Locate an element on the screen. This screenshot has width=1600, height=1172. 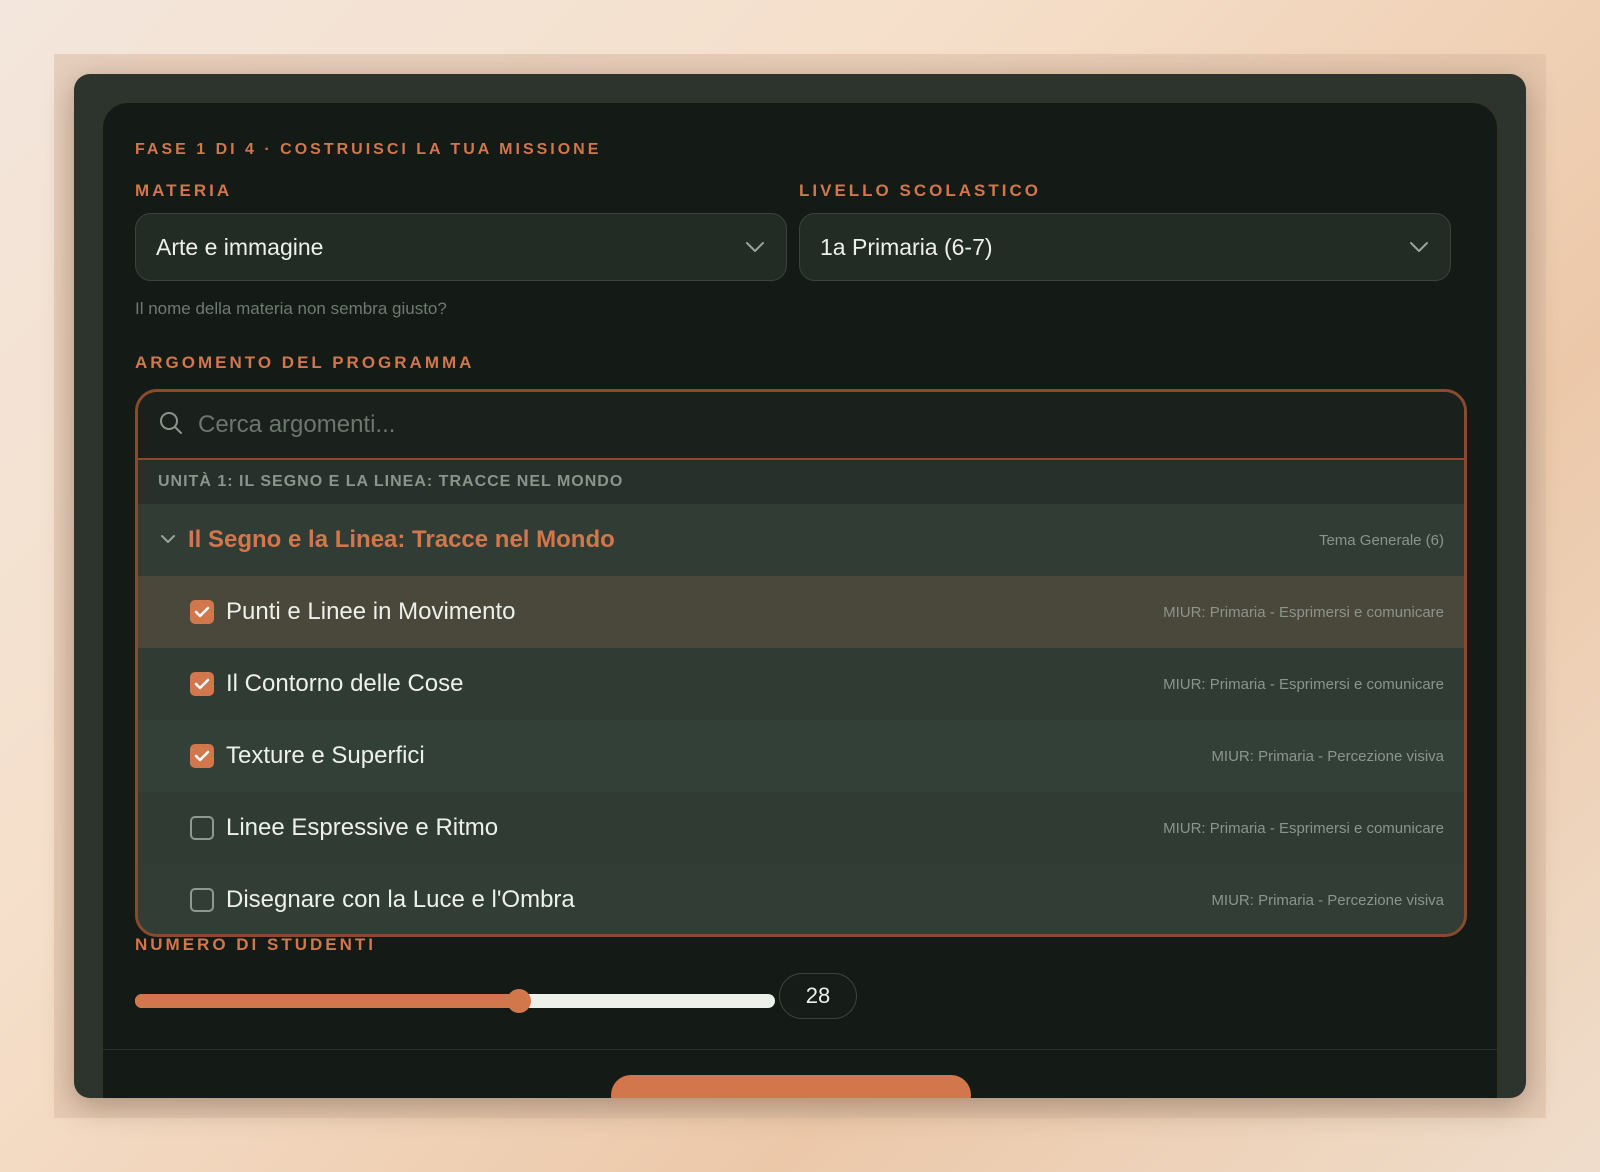
topic-group-count: Tema Generale (6) is located at coordinates (1381, 540).